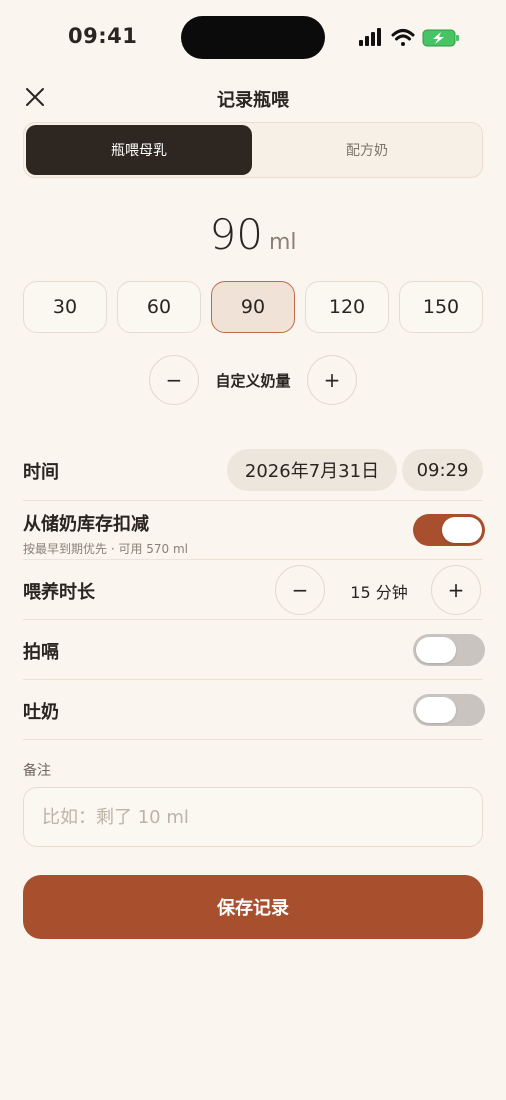 Image resolution: width=506 pixels, height=1100 pixels. I want to click on custom-increase-button: +, so click(331, 380).